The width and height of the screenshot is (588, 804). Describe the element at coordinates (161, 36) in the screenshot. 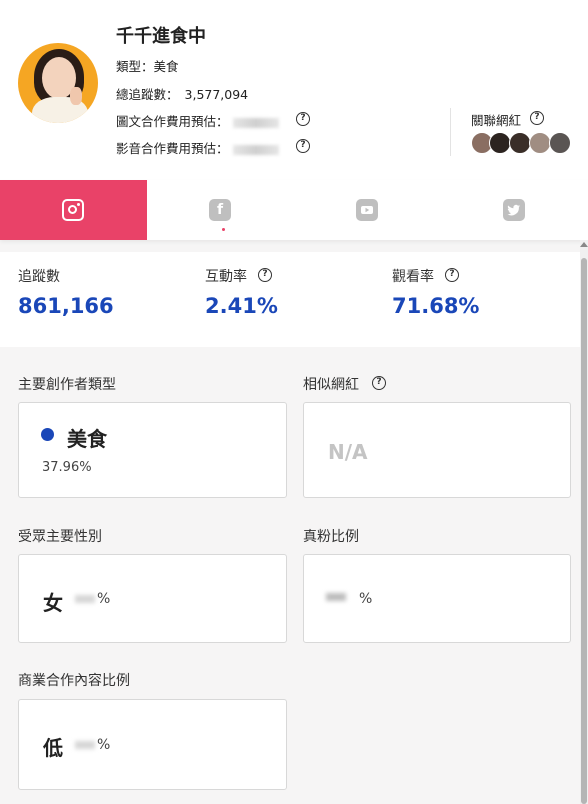

I see `influencer-name: 千千進食中` at that location.